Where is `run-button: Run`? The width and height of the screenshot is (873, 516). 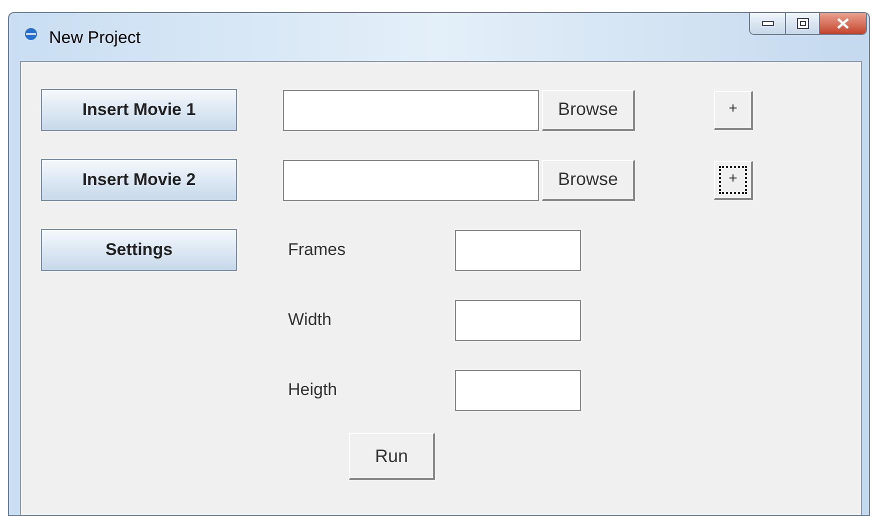 run-button: Run is located at coordinates (392, 456).